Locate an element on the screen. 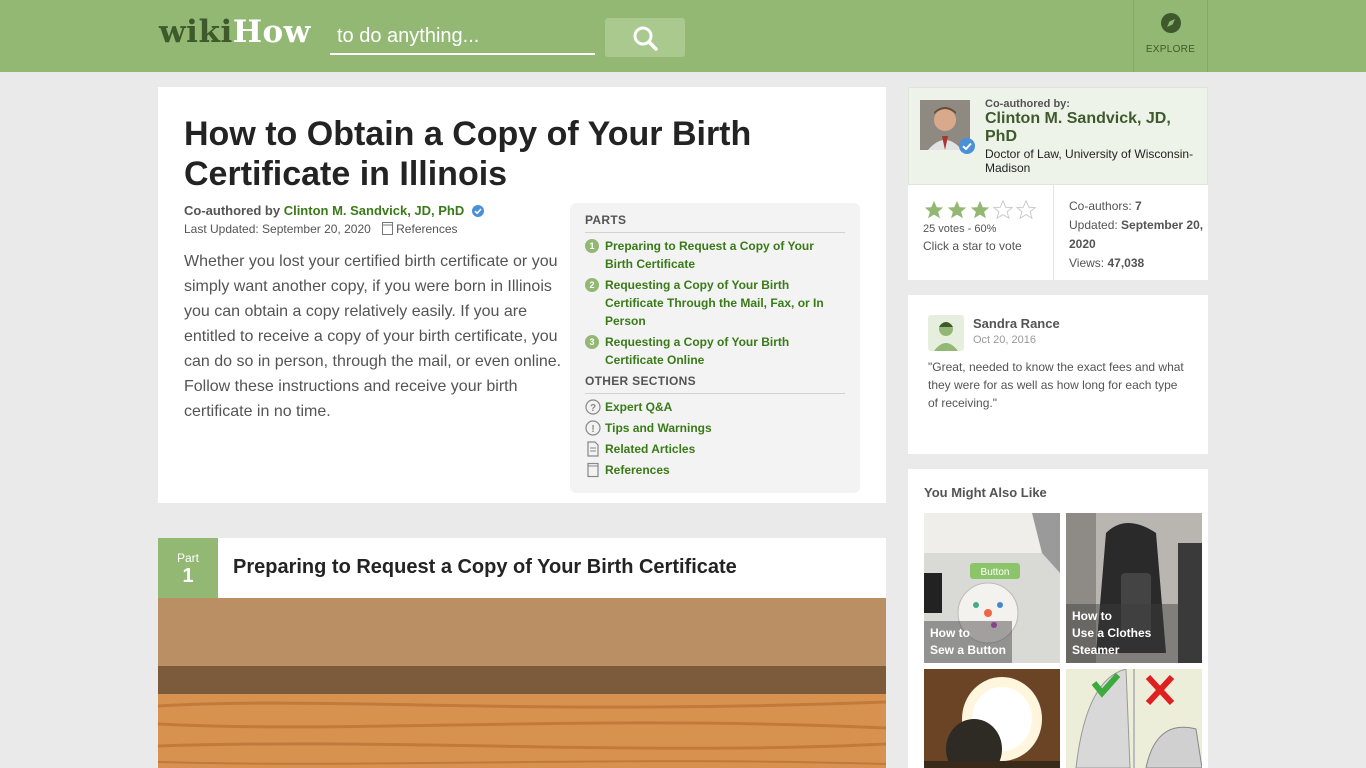  toc-tips-warnings: ! Tips and Warnings is located at coordinates (715, 428).